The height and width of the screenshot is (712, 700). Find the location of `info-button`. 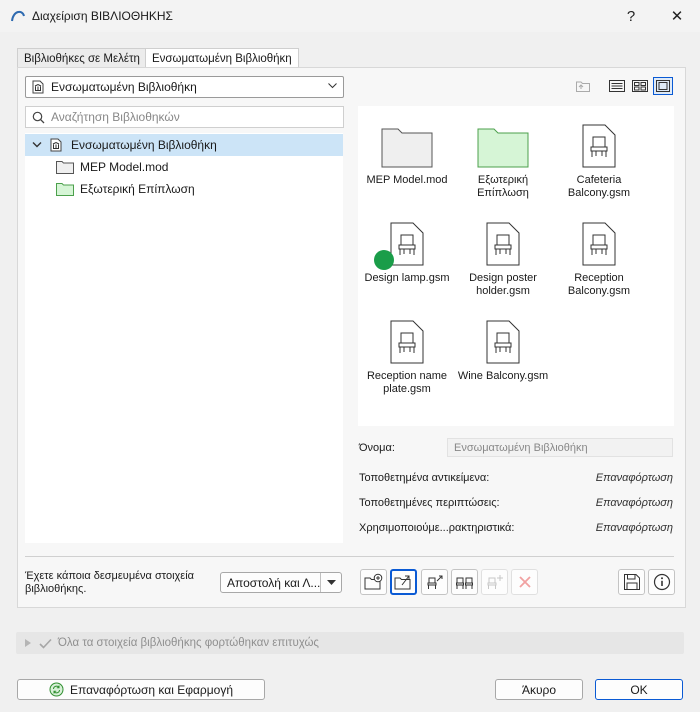

info-button is located at coordinates (661, 582).